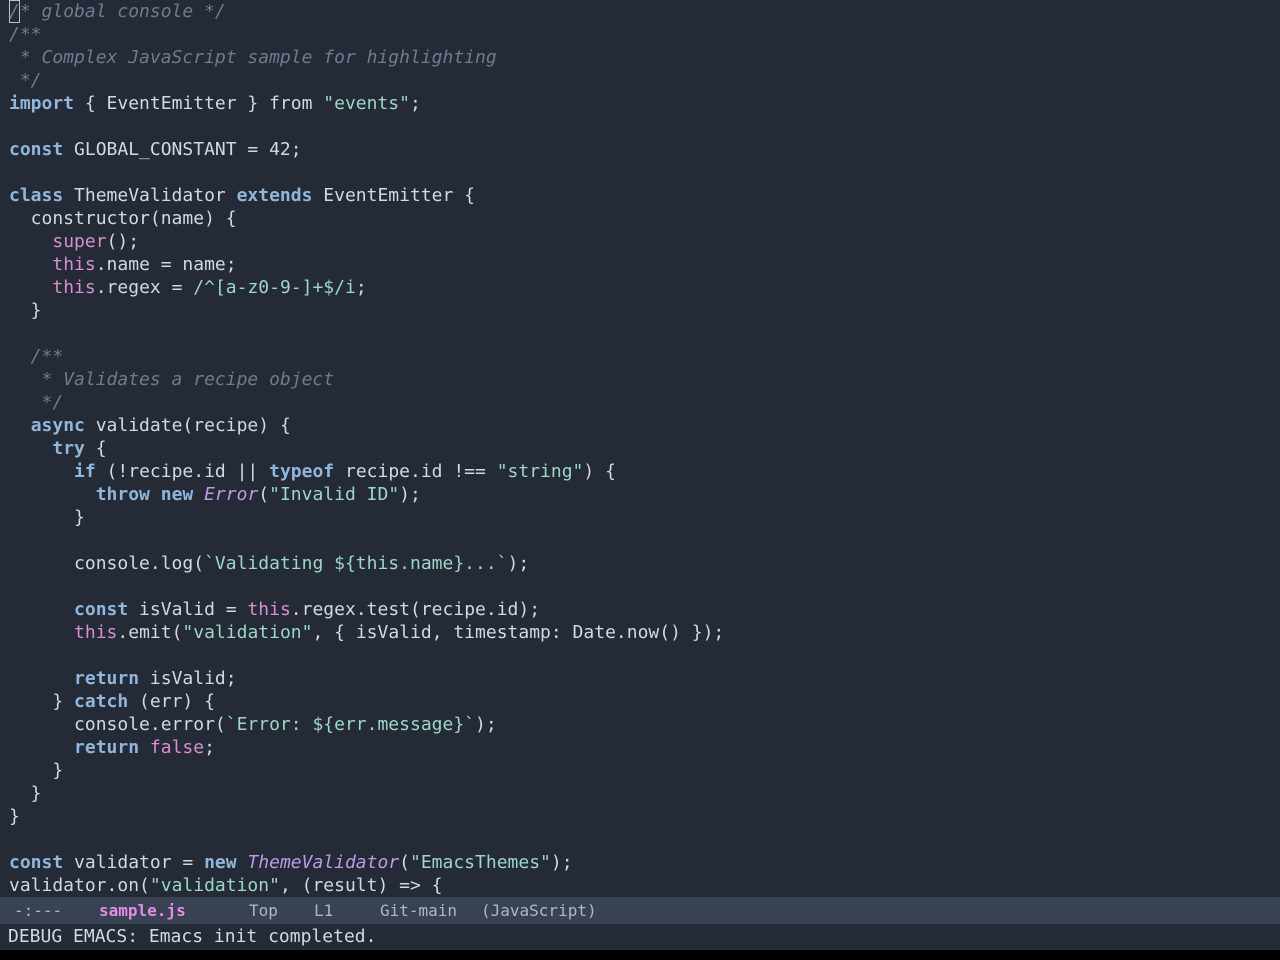 The height and width of the screenshot is (960, 1280). I want to click on code-token: `Error: ${err.message}`, so click(350, 724).